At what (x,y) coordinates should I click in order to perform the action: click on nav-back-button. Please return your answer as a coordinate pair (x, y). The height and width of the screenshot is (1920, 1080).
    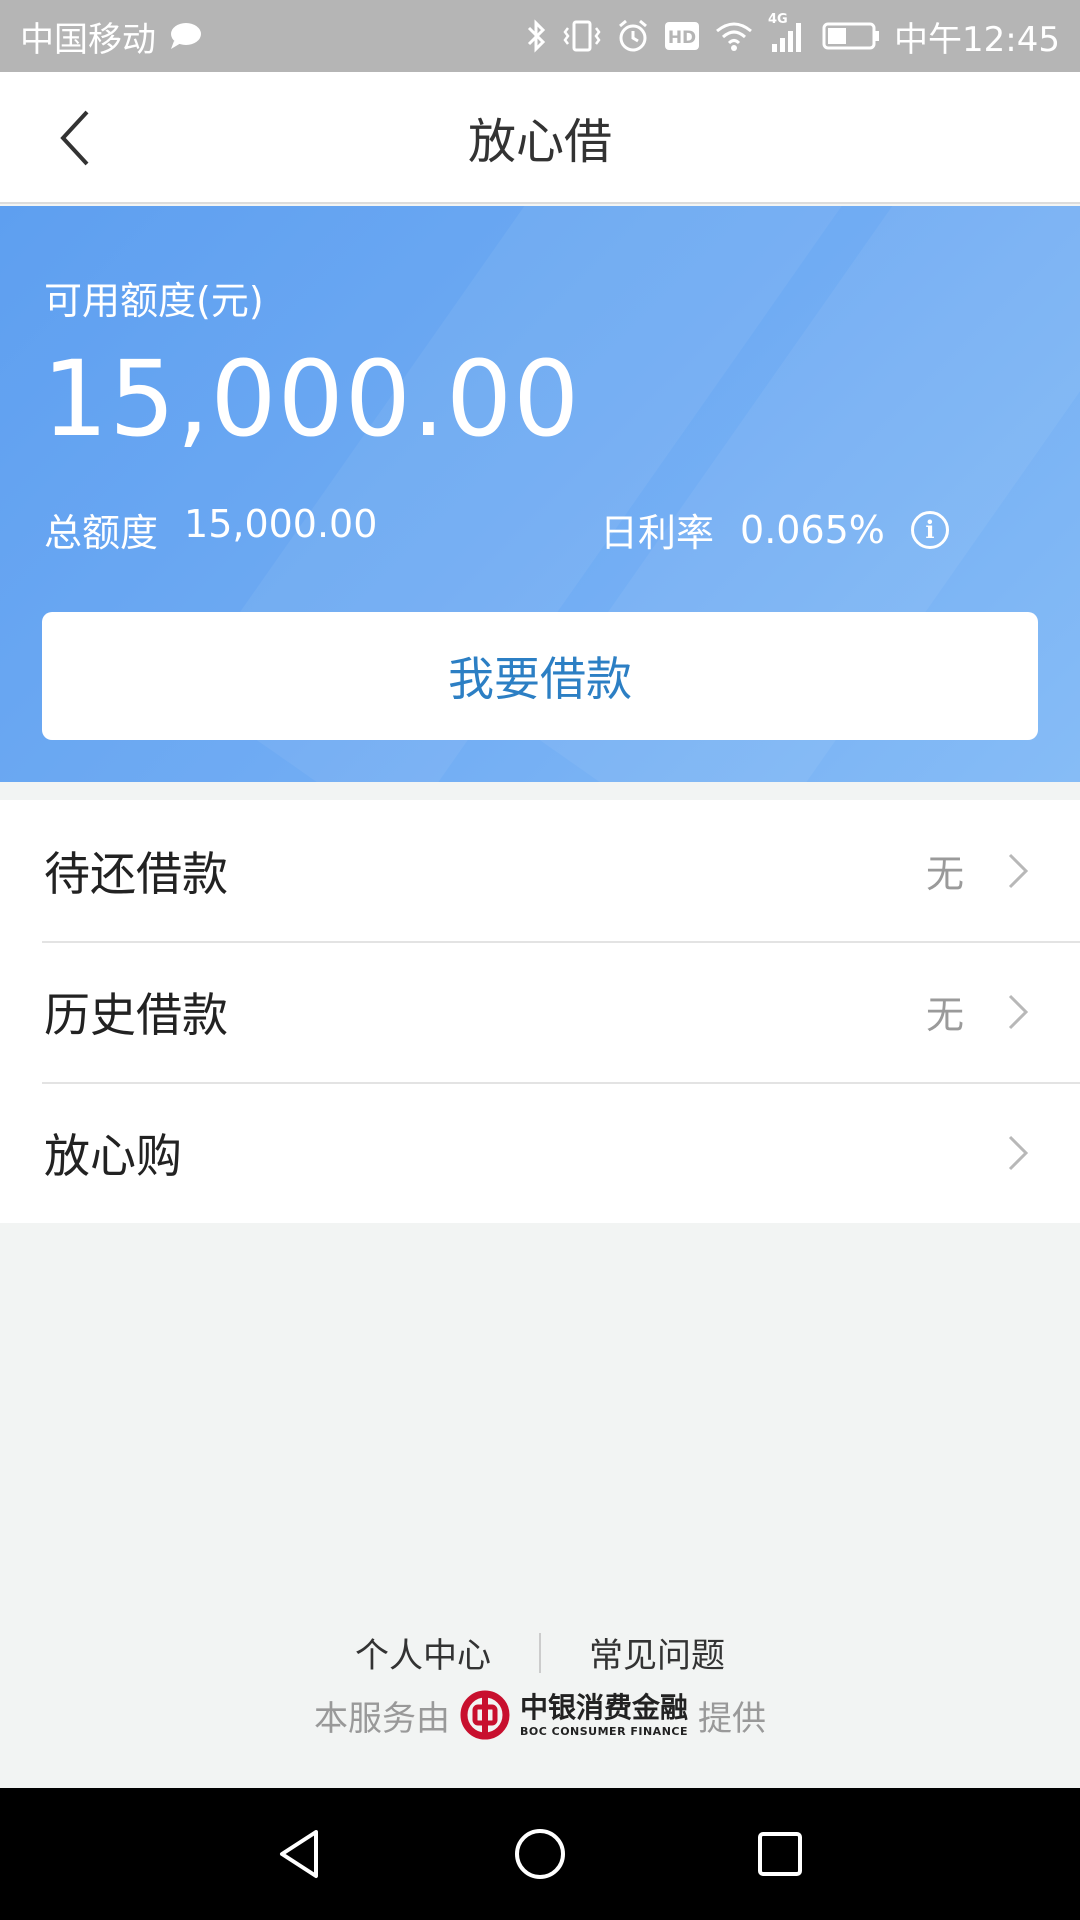
    Looking at the image, I should click on (300, 1854).